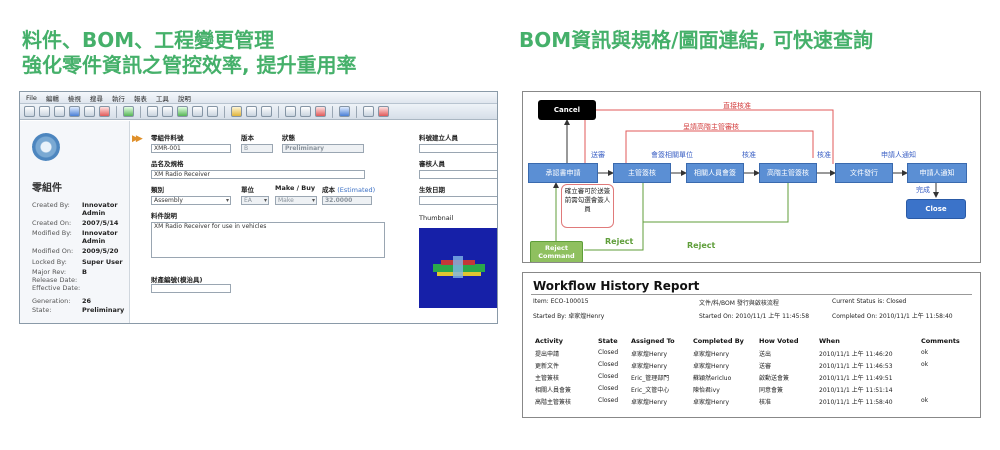 The width and height of the screenshot is (1000, 450). What do you see at coordinates (236, 111) in the screenshot?
I see `lock-icon` at bounding box center [236, 111].